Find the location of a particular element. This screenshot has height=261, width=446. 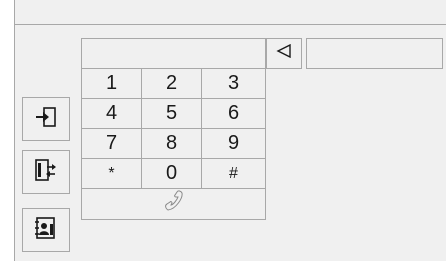

key-4-label: 4 is located at coordinates (111, 113).